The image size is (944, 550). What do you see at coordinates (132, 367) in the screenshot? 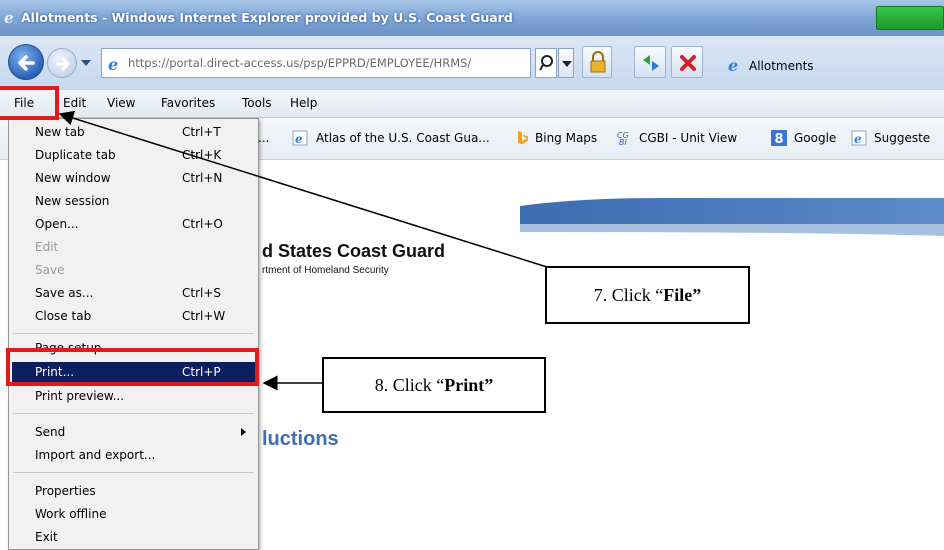
I see `print-item-highlight` at bounding box center [132, 367].